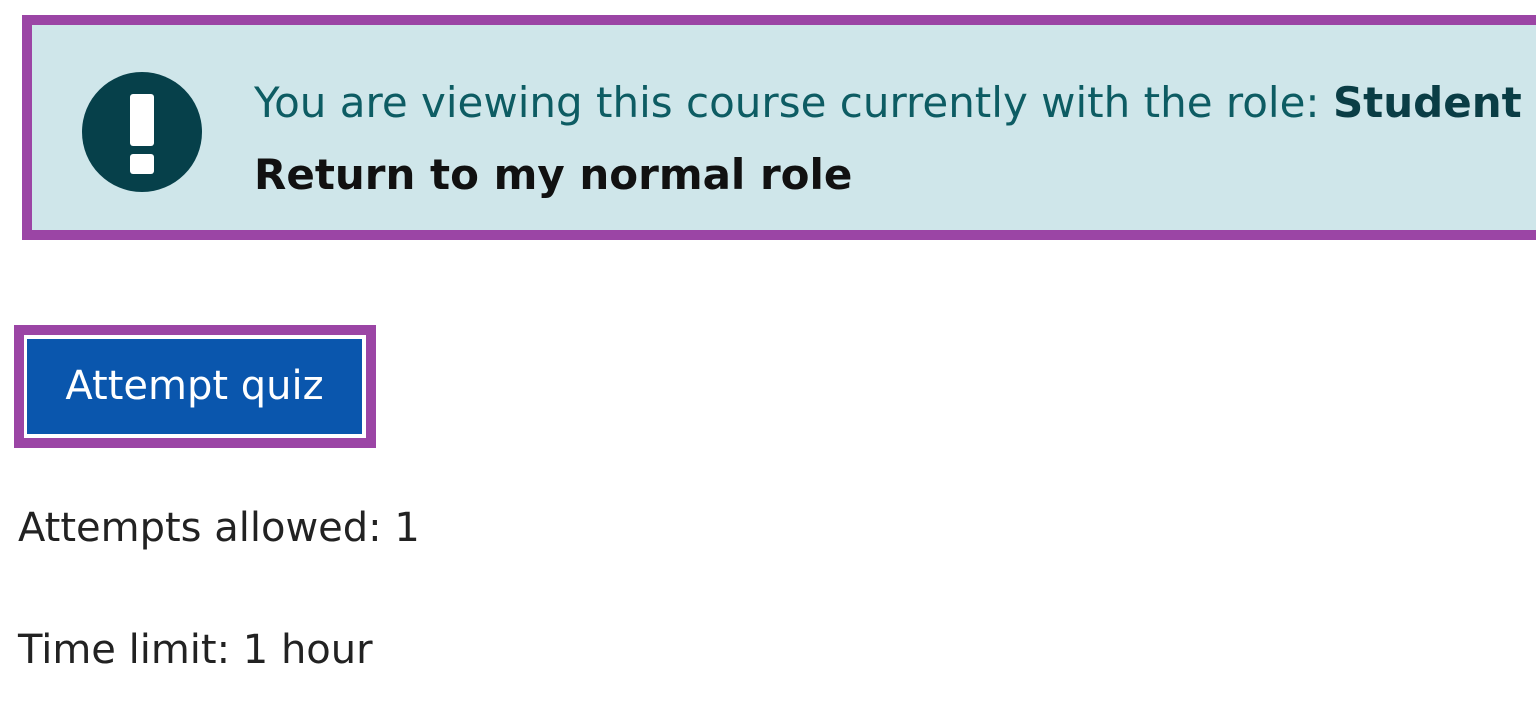 The image size is (1536, 722). Describe the element at coordinates (142, 132) in the screenshot. I see `exclamation-circle-icon` at that location.